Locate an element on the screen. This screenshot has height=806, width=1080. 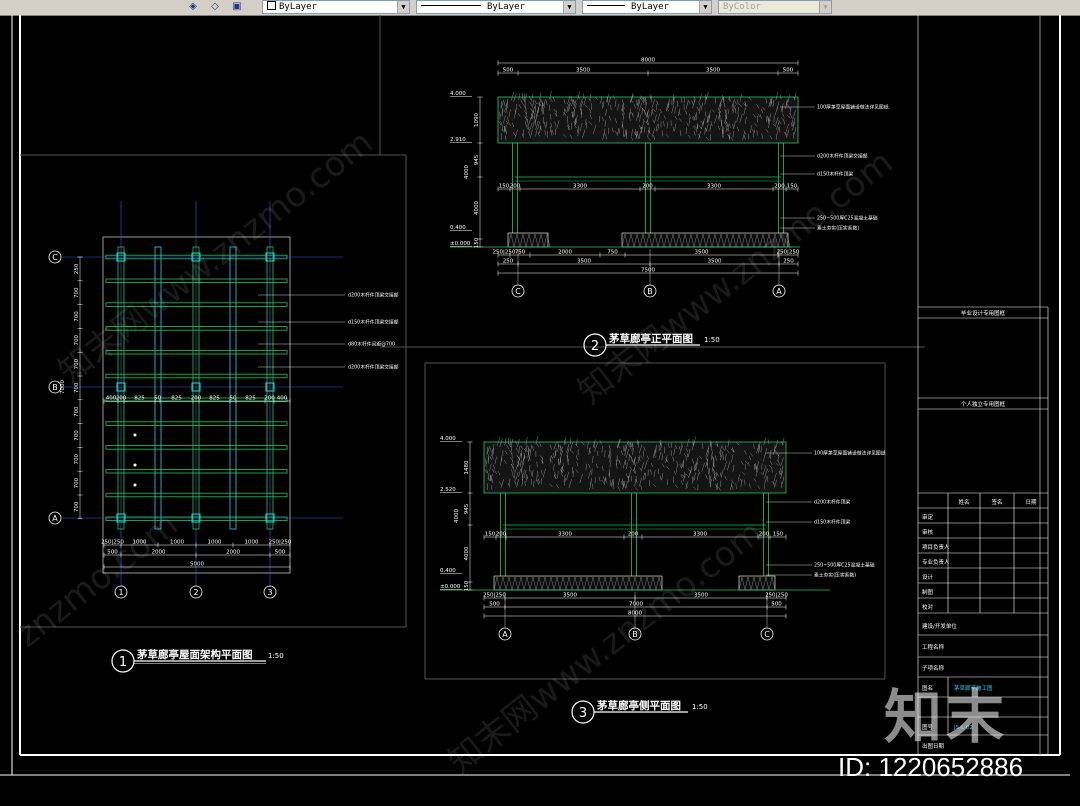
note-text: 素土夯实(压实系数) is located at coordinates (838, 228).